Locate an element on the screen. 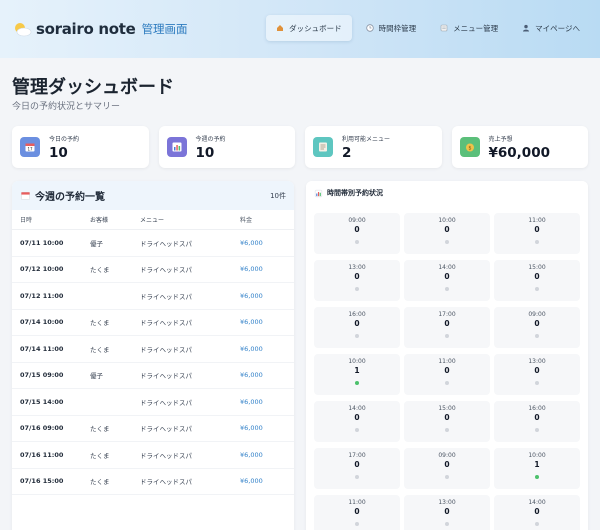 This screenshot has height=530, width=600. booking-datetime: 07/15 14:00 is located at coordinates (42, 401).